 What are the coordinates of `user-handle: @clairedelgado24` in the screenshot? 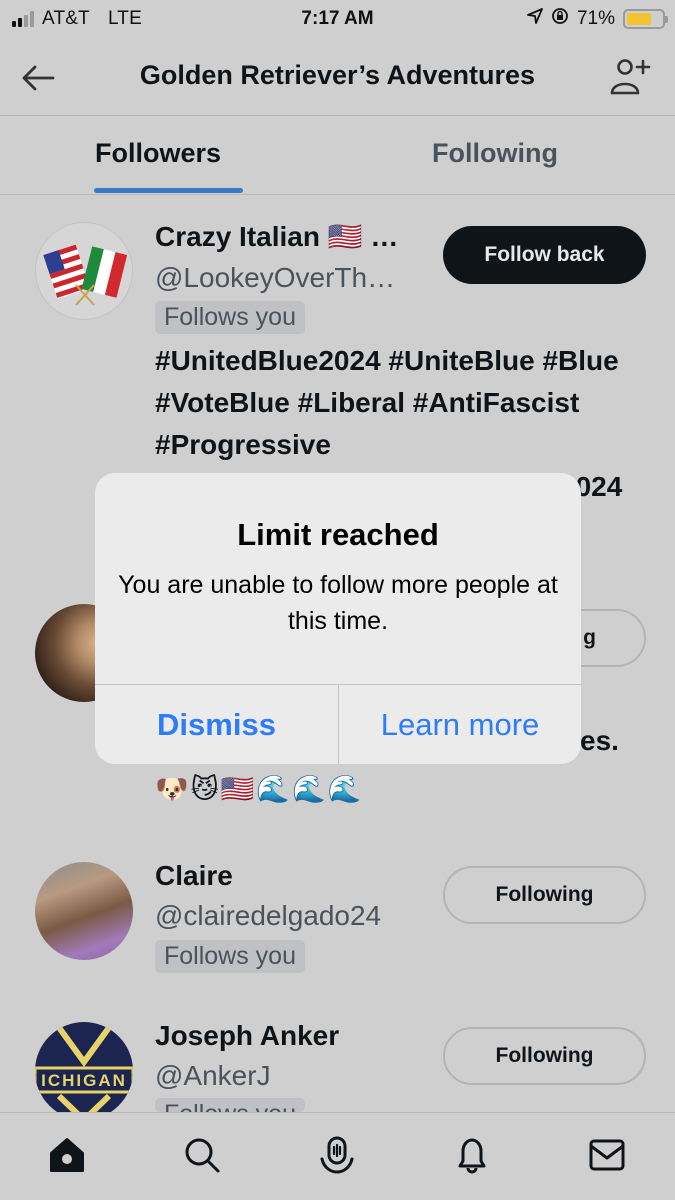 It's located at (268, 915).